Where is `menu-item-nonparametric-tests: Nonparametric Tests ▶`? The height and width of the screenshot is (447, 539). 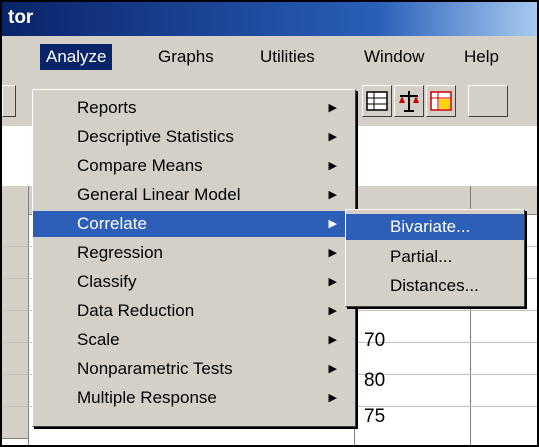
menu-item-nonparametric-tests: Nonparametric Tests ▶ is located at coordinates (194, 369).